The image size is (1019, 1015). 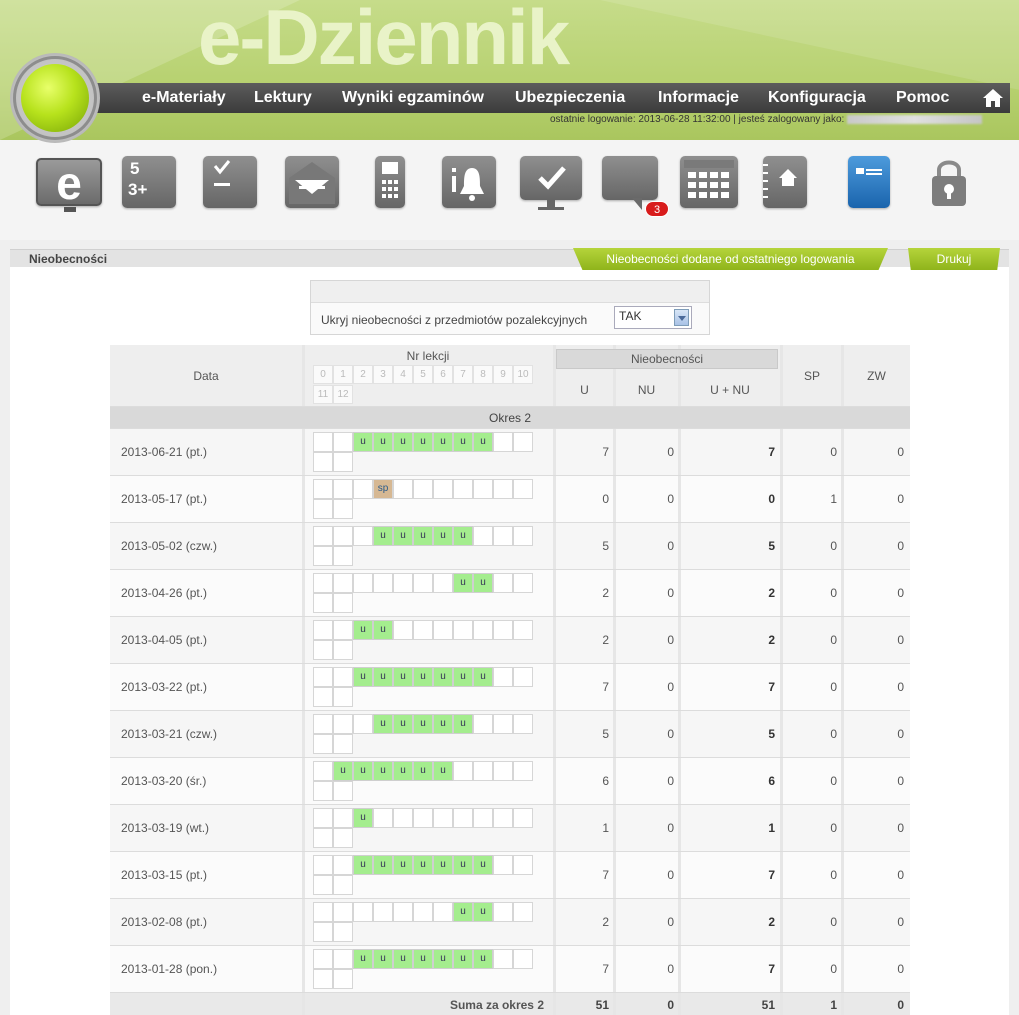 What do you see at coordinates (551, 183) in the screenshot?
I see `screen-check-icon` at bounding box center [551, 183].